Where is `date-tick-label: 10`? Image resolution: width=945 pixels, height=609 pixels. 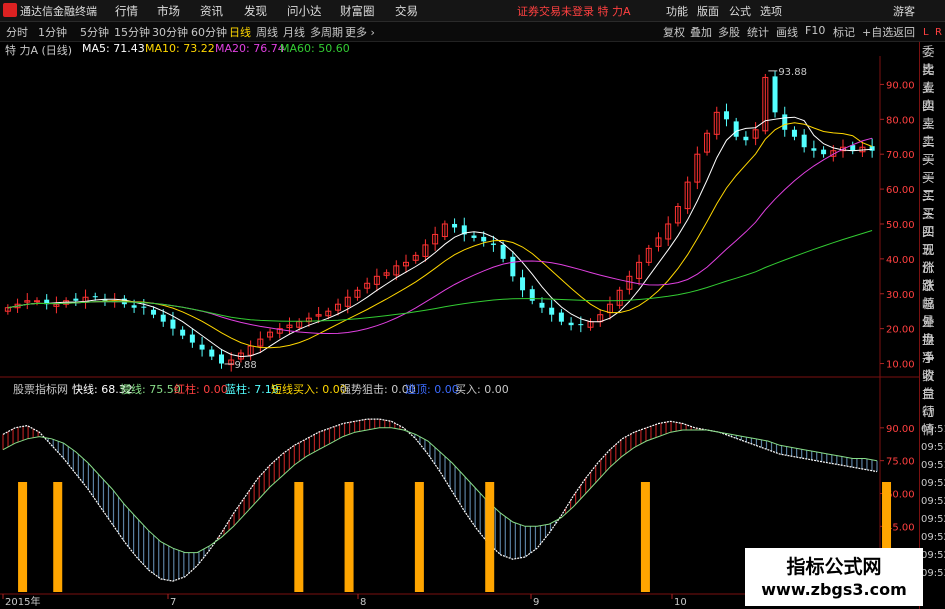
date-tick-label: 10 is located at coordinates (680, 602).